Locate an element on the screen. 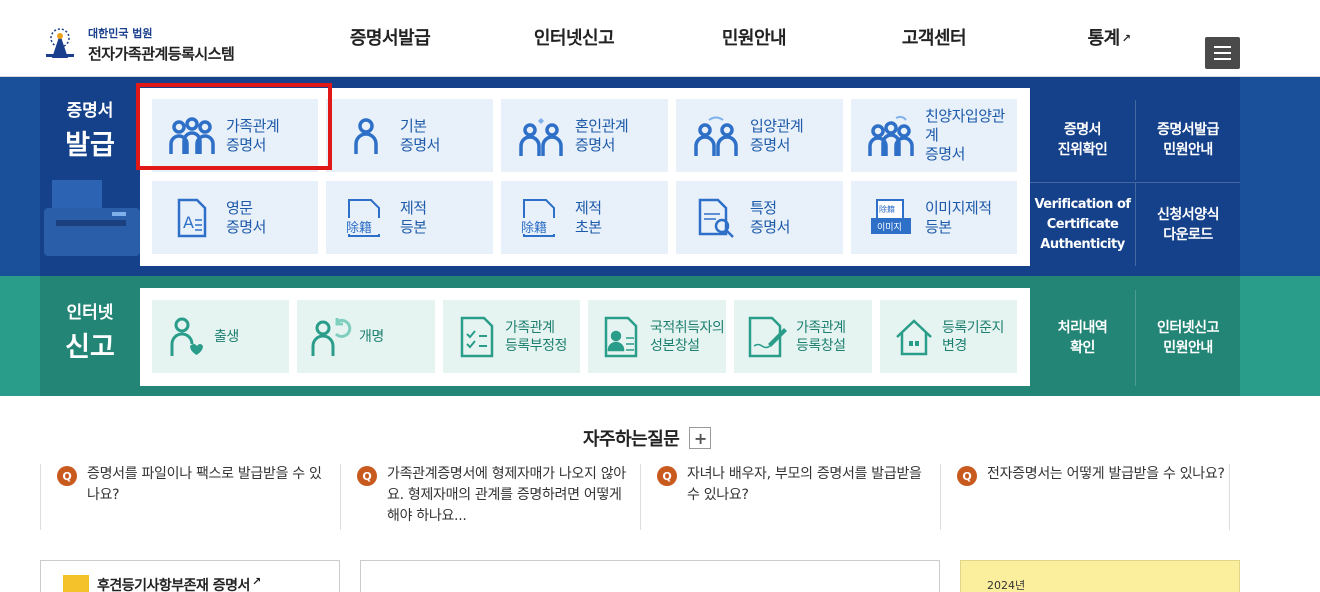  card-naturalized-surname-creation: 국적취득자의 성본창설 is located at coordinates (657, 336).